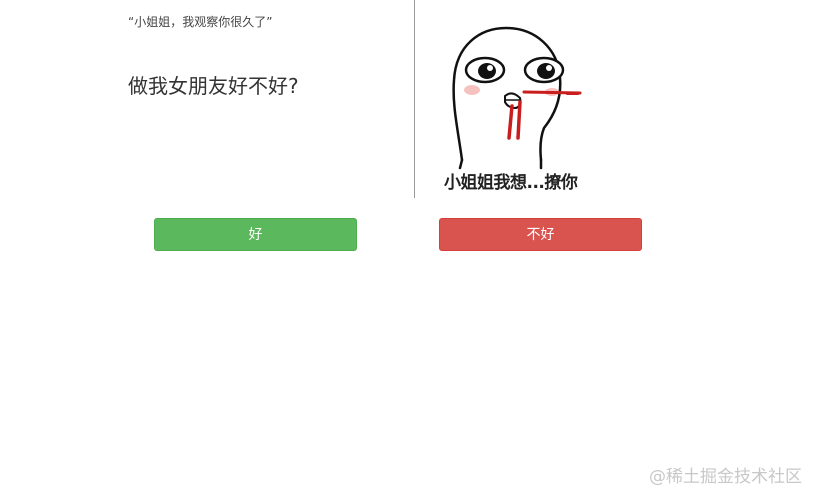 Image resolution: width=818 pixels, height=501 pixels. I want to click on no-button: 不好, so click(540, 234).